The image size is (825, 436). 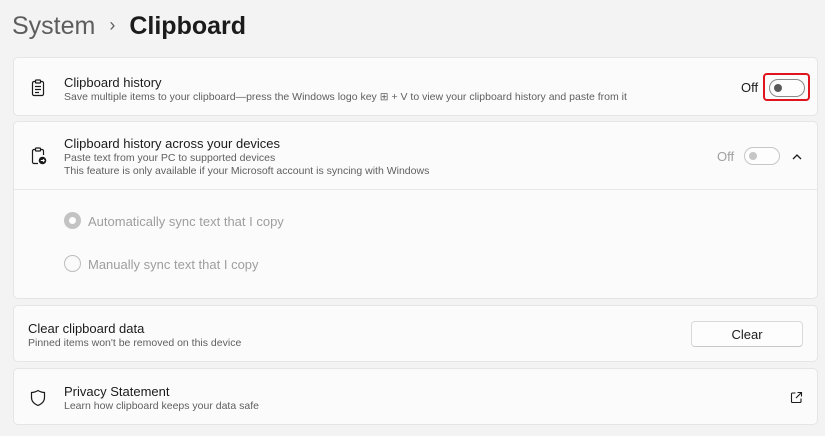 What do you see at coordinates (797, 156) in the screenshot?
I see `chevron-up-icon` at bounding box center [797, 156].